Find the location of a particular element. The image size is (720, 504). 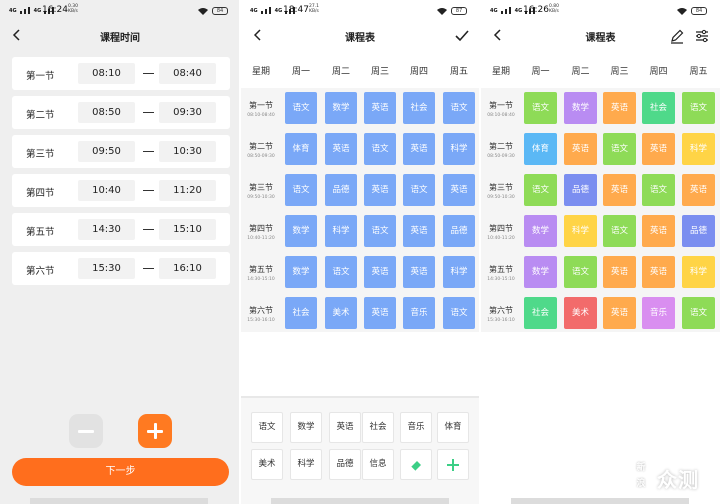

subject-chip: 品德 is located at coordinates (345, 464).